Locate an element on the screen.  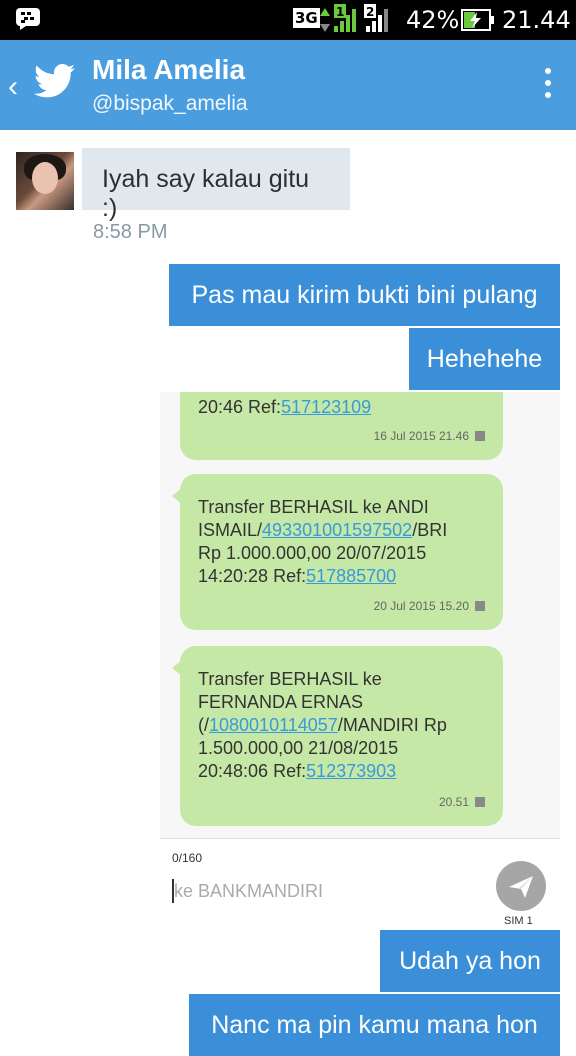
network-type-label: 3G is located at coordinates (306, 18).